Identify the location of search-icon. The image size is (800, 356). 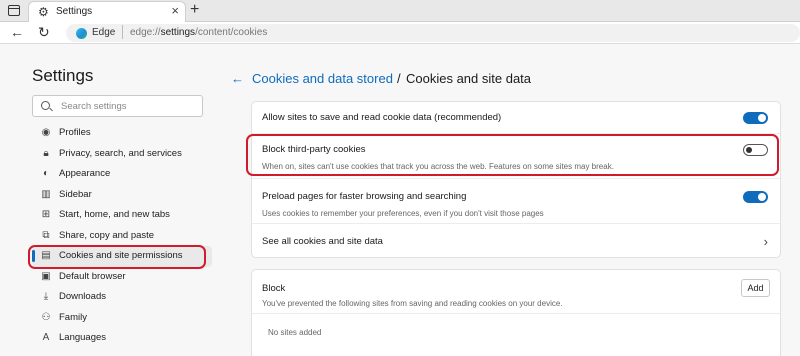
(45, 105).